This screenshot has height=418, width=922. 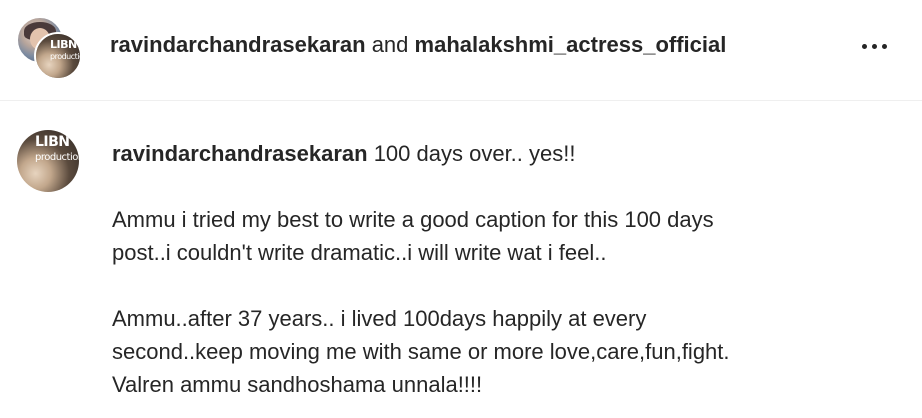 What do you see at coordinates (390, 44) in the screenshot?
I see `author-connector: and` at bounding box center [390, 44].